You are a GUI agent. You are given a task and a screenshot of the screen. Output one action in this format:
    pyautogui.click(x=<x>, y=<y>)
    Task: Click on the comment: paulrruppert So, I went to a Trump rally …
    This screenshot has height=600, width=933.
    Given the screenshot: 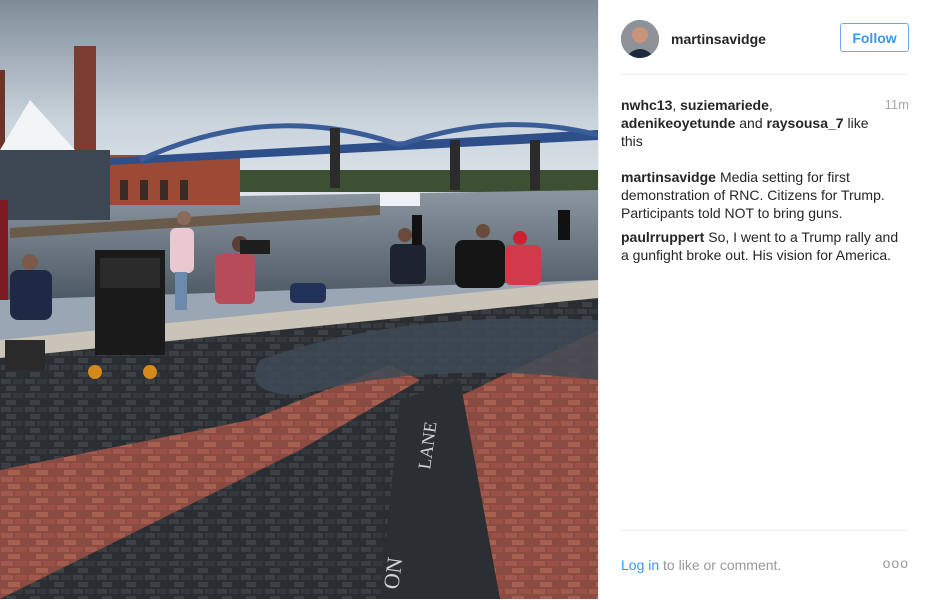 What is the action you would take?
    pyautogui.click(x=765, y=246)
    